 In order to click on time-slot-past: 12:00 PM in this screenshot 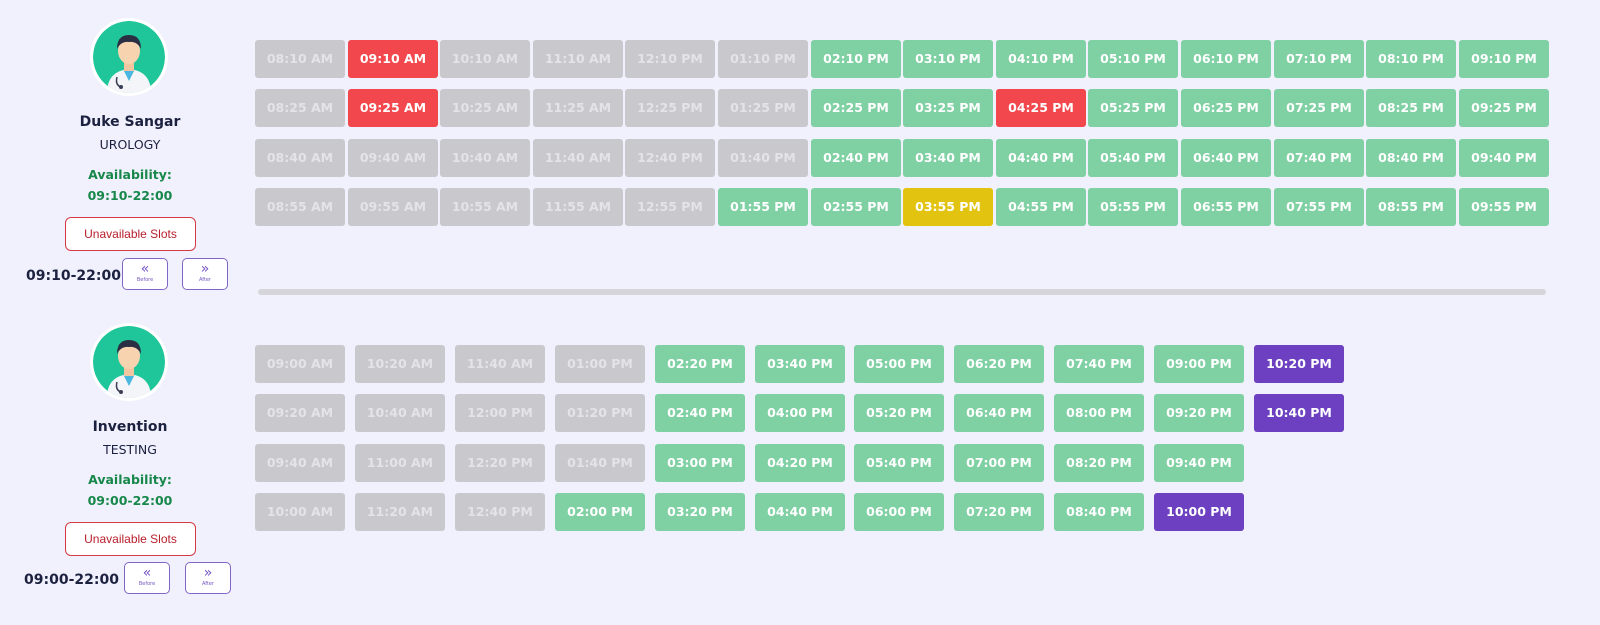, I will do `click(500, 413)`.